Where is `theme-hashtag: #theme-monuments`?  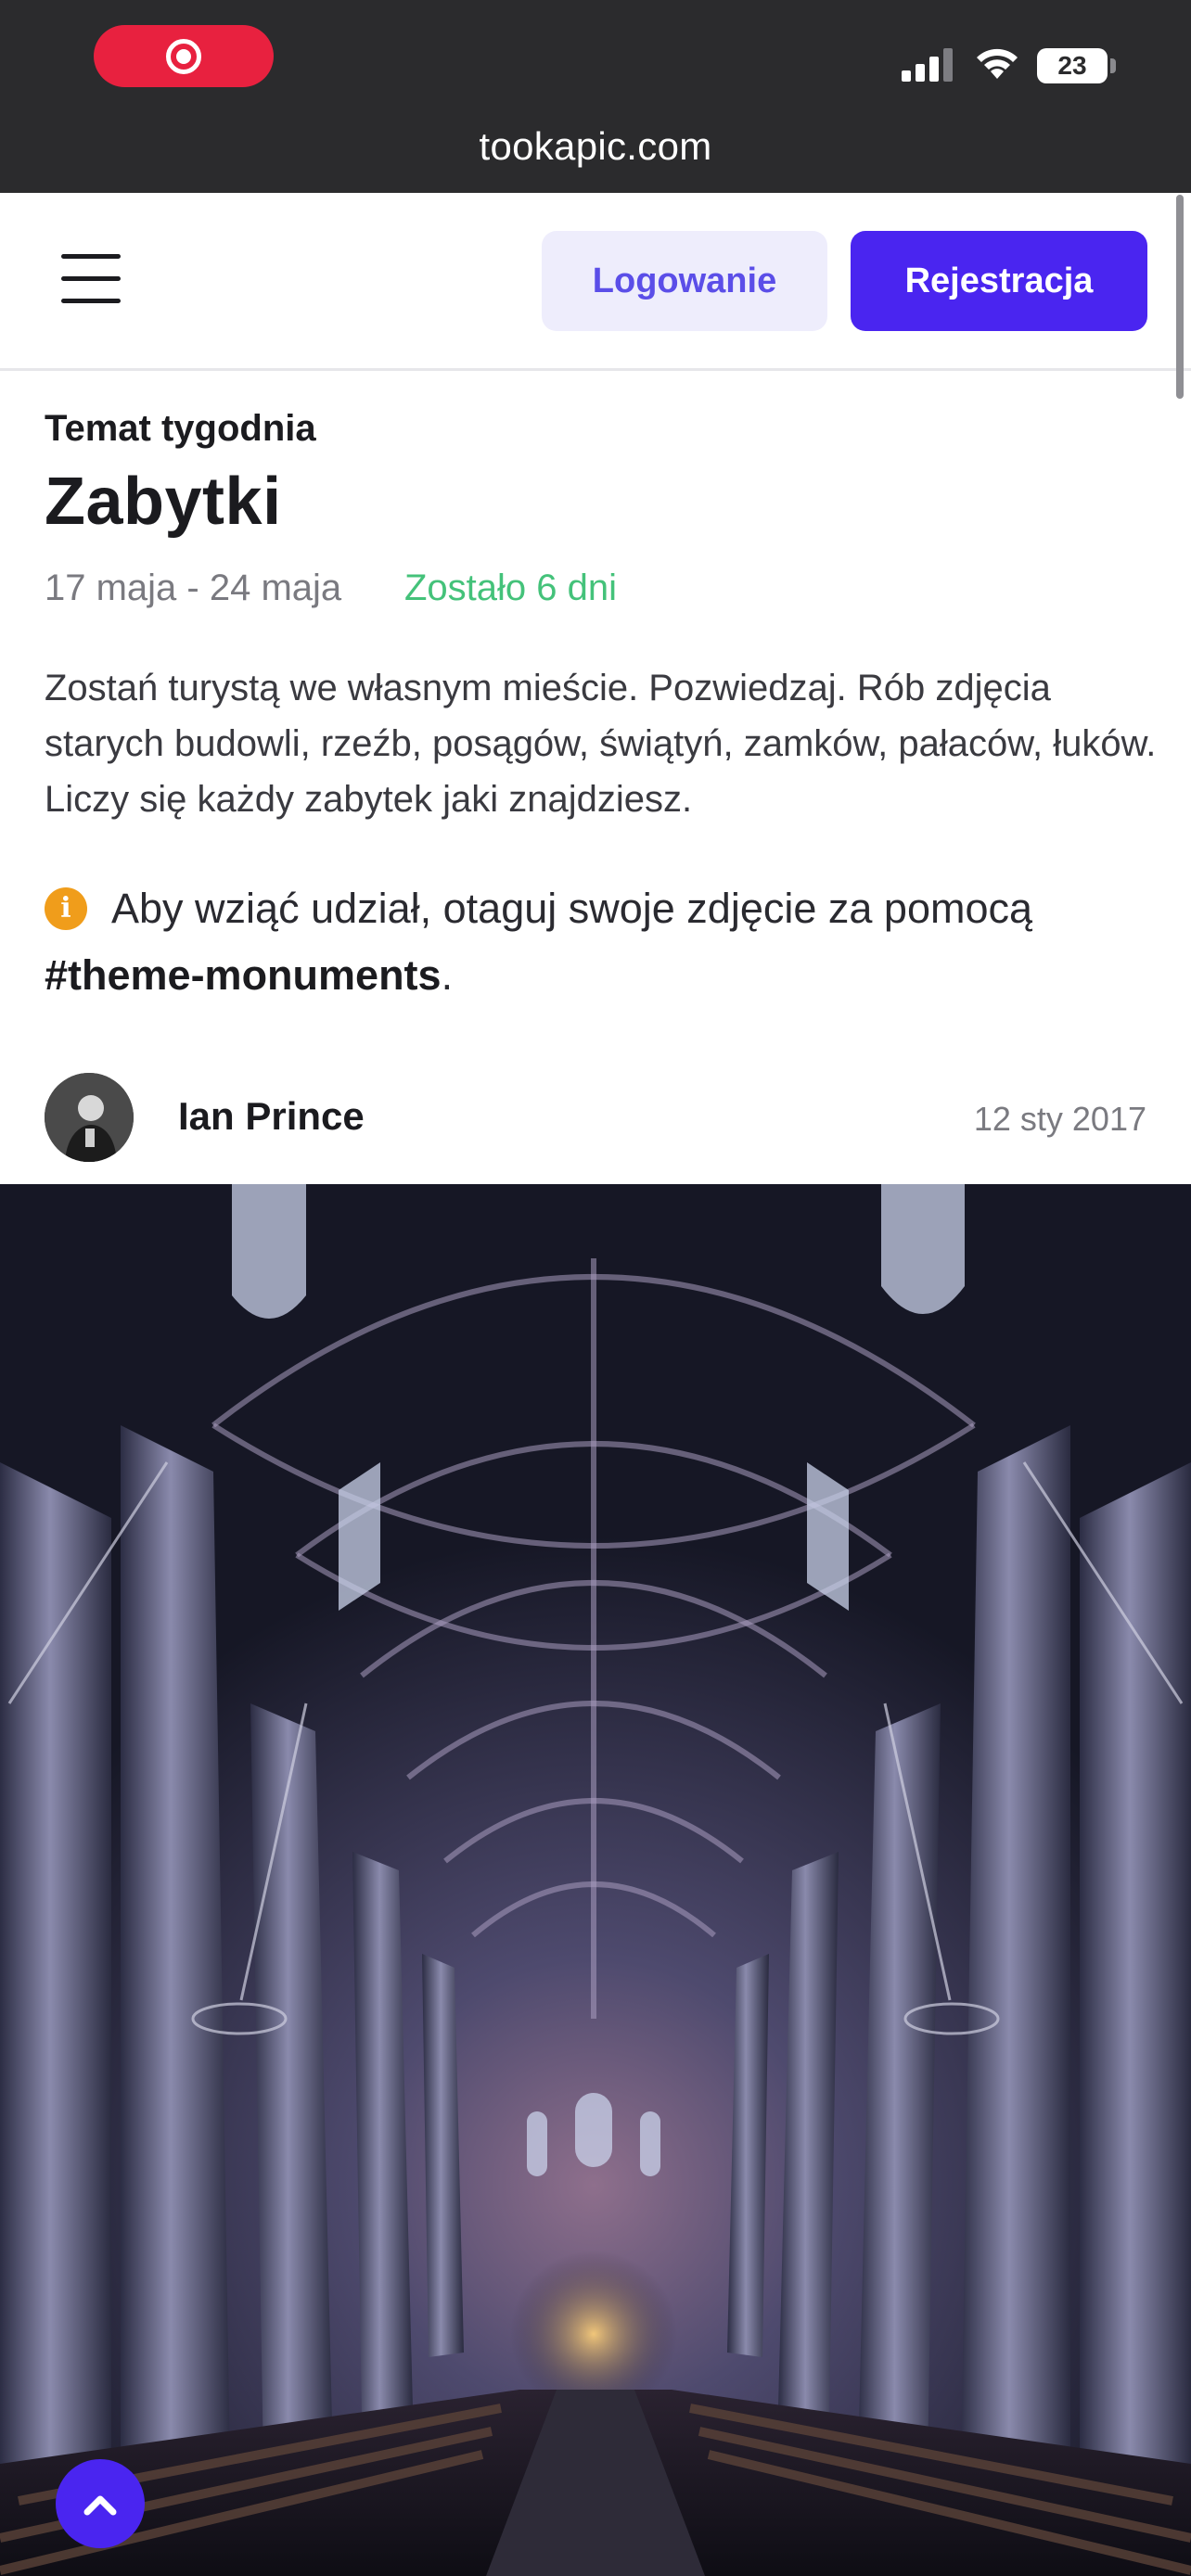 theme-hashtag: #theme-monuments is located at coordinates (244, 975).